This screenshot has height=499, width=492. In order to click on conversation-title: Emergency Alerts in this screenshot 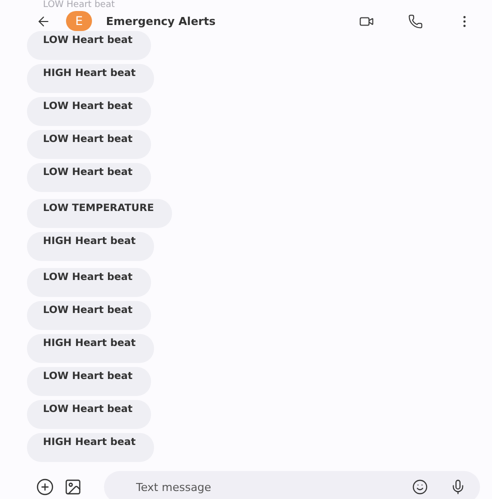, I will do `click(161, 21)`.